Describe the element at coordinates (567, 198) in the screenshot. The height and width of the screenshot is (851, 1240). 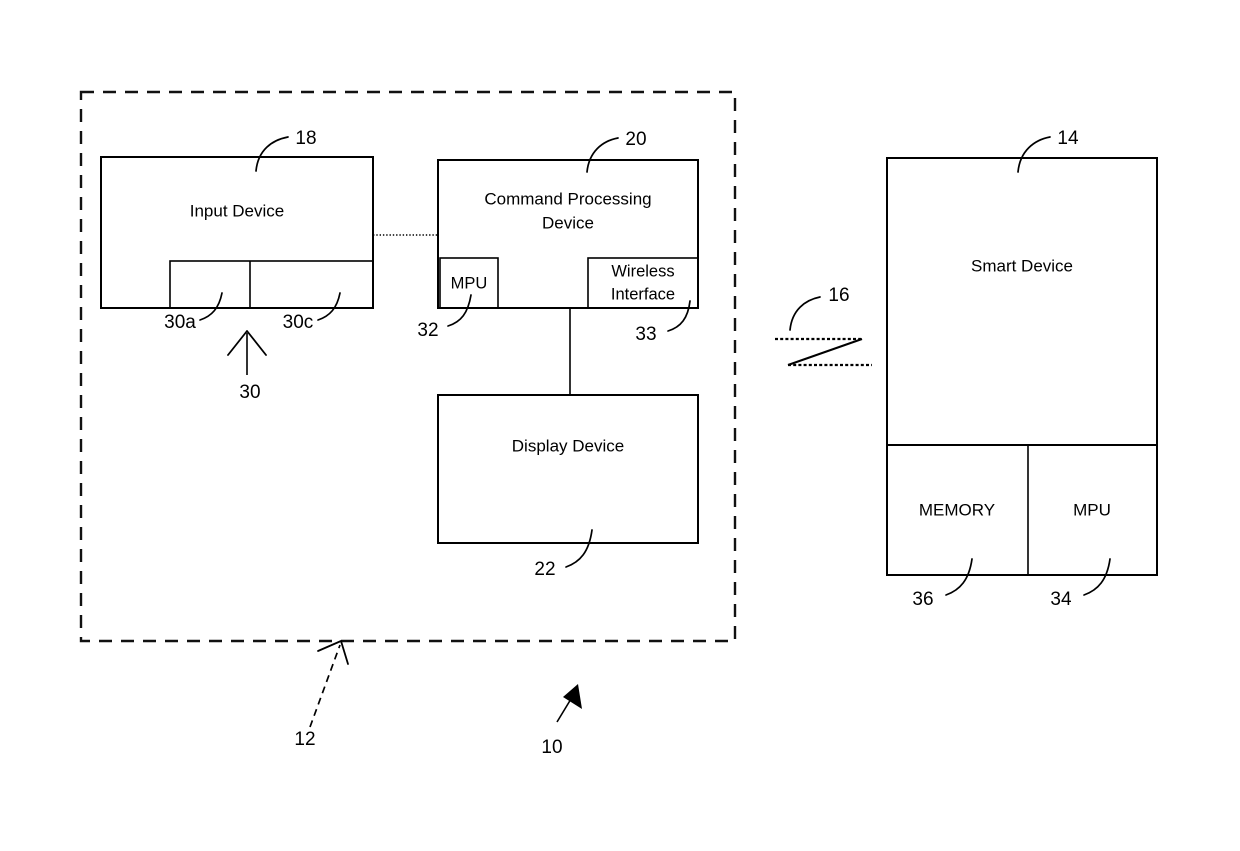
I see `command-processing-device-label-line1: Command Processing` at that location.